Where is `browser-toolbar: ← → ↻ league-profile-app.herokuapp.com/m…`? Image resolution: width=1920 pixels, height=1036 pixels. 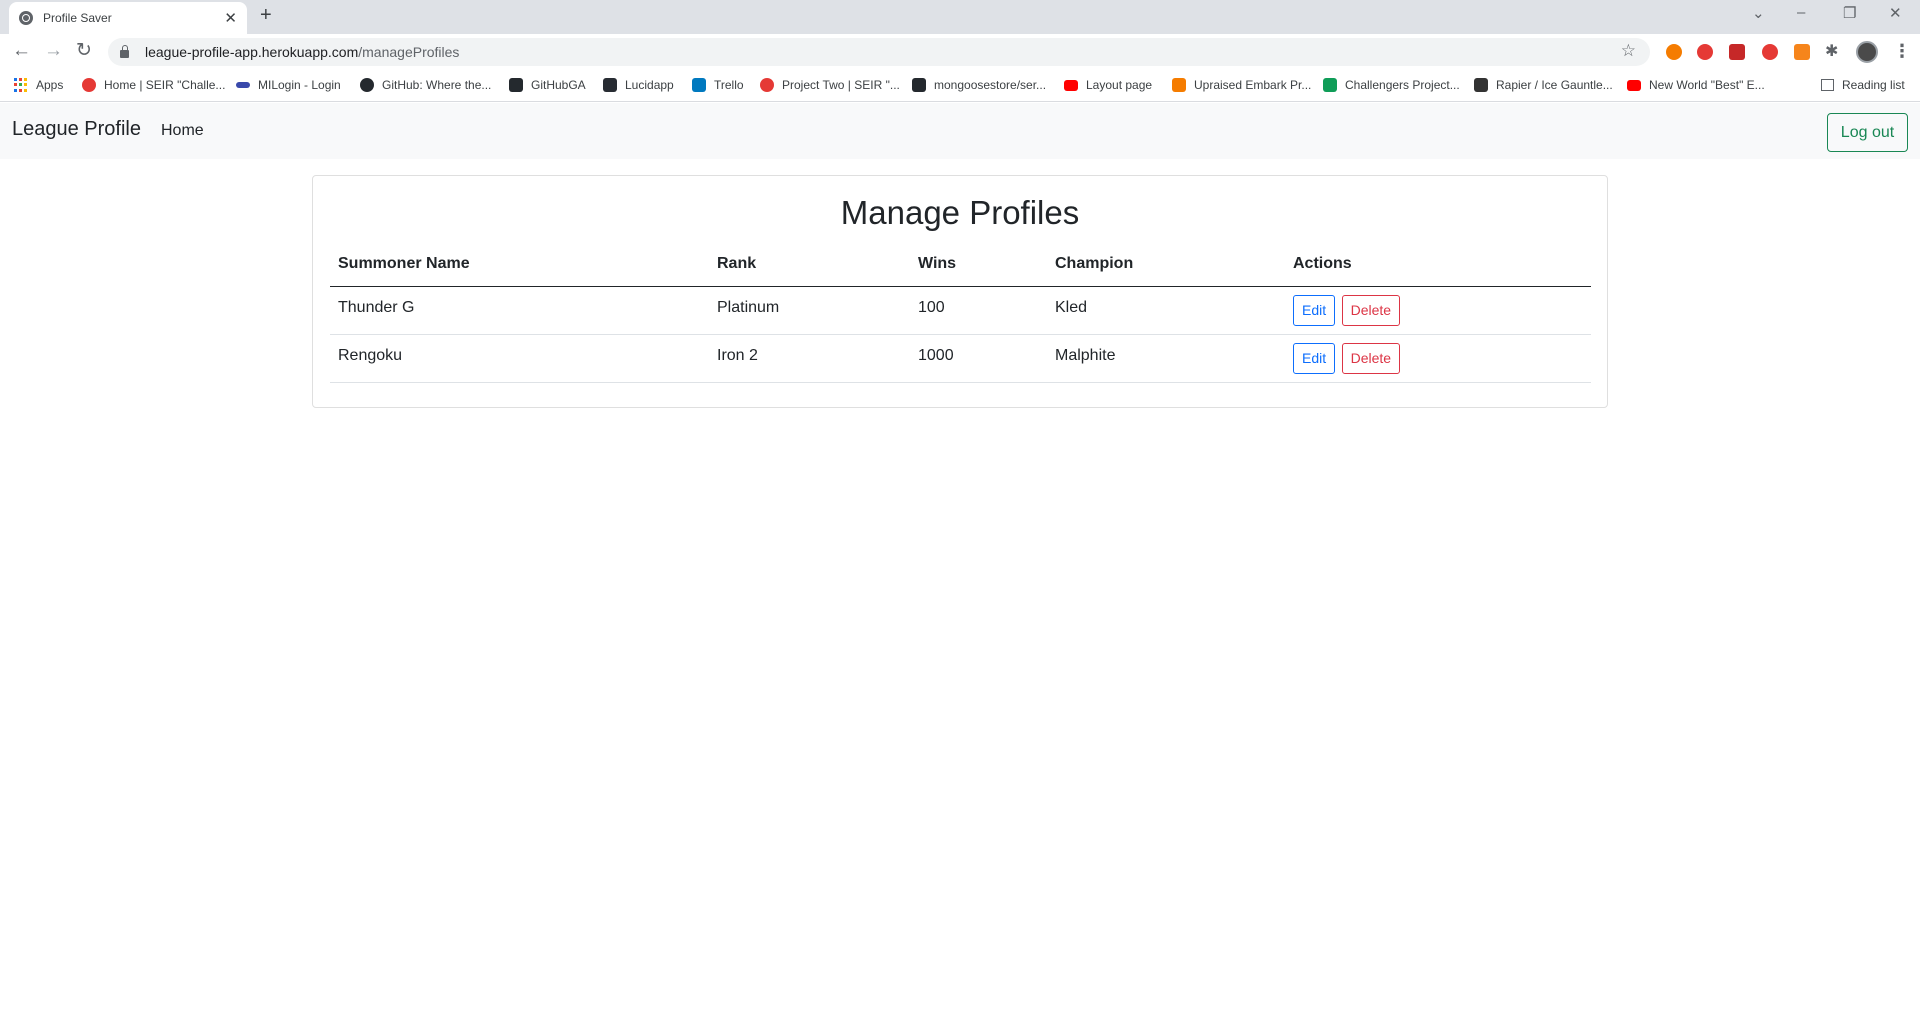 browser-toolbar: ← → ↻ league-profile-app.herokuapp.com/m… is located at coordinates (960, 52).